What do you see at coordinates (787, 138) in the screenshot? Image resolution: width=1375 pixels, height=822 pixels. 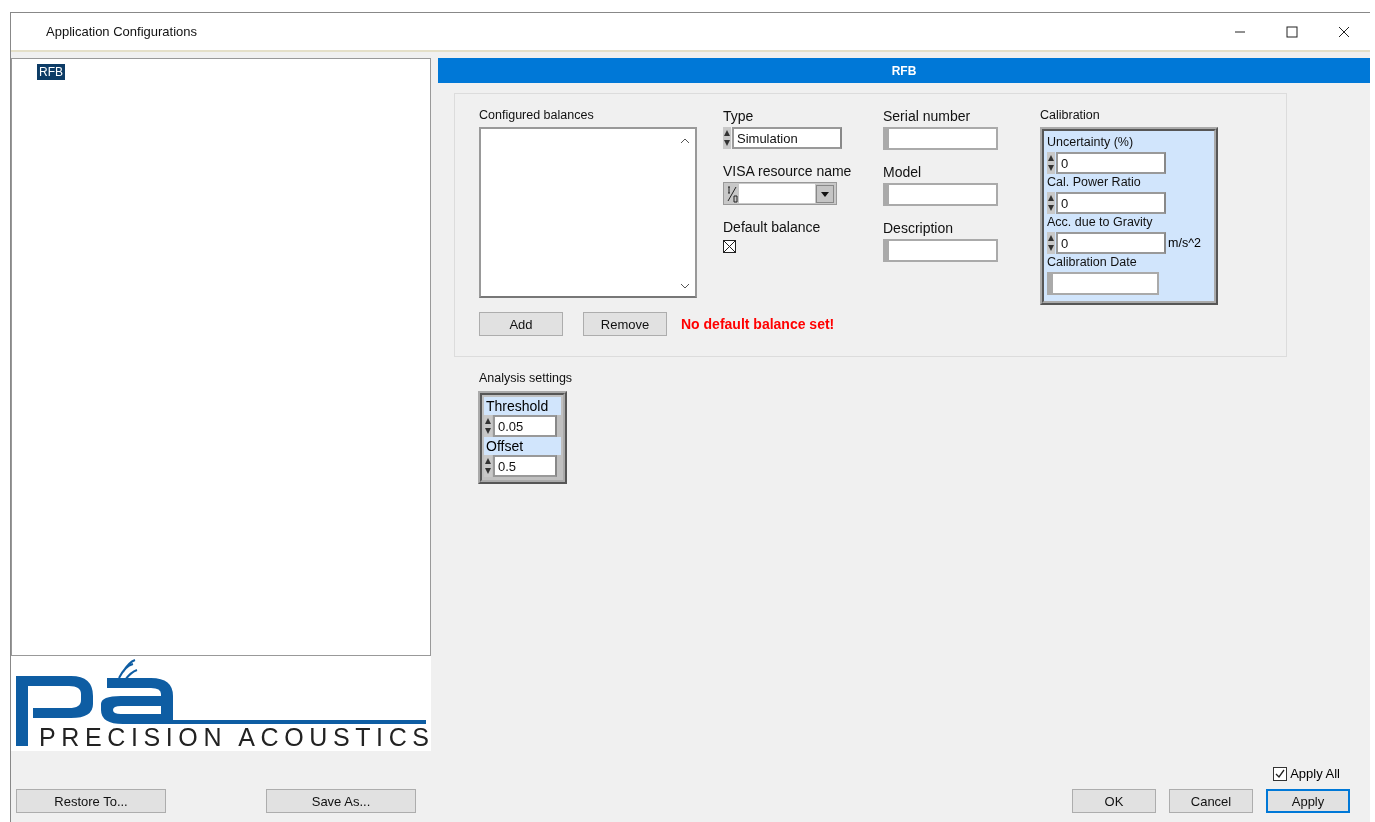 I see `type-field: Simulation` at bounding box center [787, 138].